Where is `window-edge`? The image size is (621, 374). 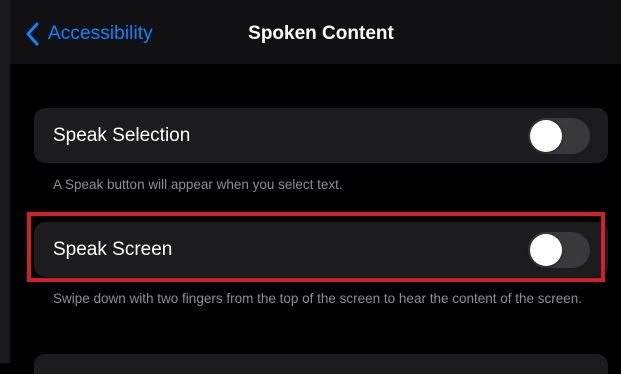 window-edge is located at coordinates (5, 181).